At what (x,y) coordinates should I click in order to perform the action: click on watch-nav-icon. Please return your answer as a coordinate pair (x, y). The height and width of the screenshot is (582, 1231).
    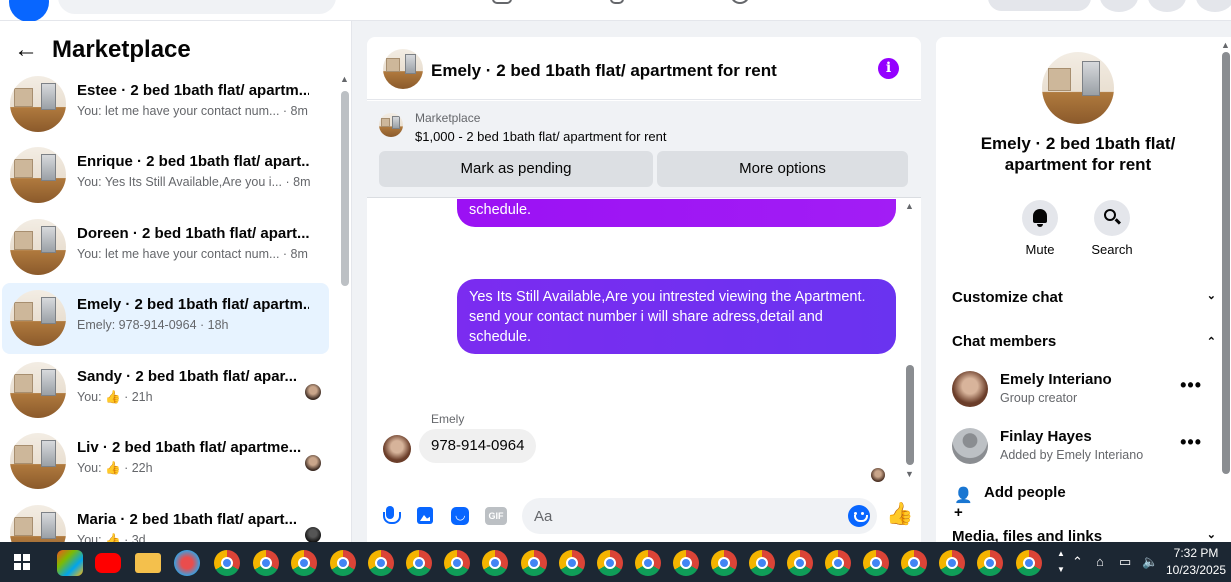
    Looking at the image, I should click on (740, 2).